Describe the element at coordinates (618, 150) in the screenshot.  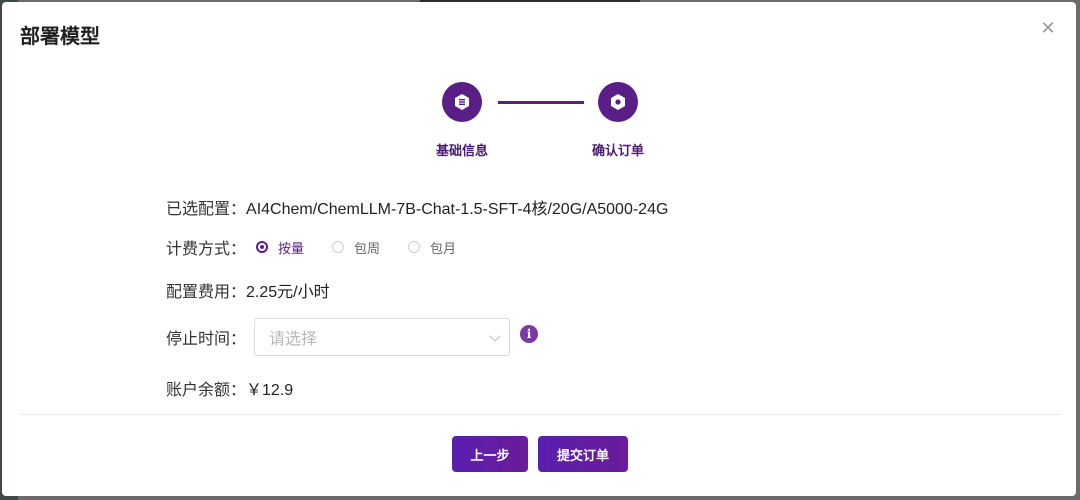
I see `step-label-confirm-order: 确认订单` at that location.